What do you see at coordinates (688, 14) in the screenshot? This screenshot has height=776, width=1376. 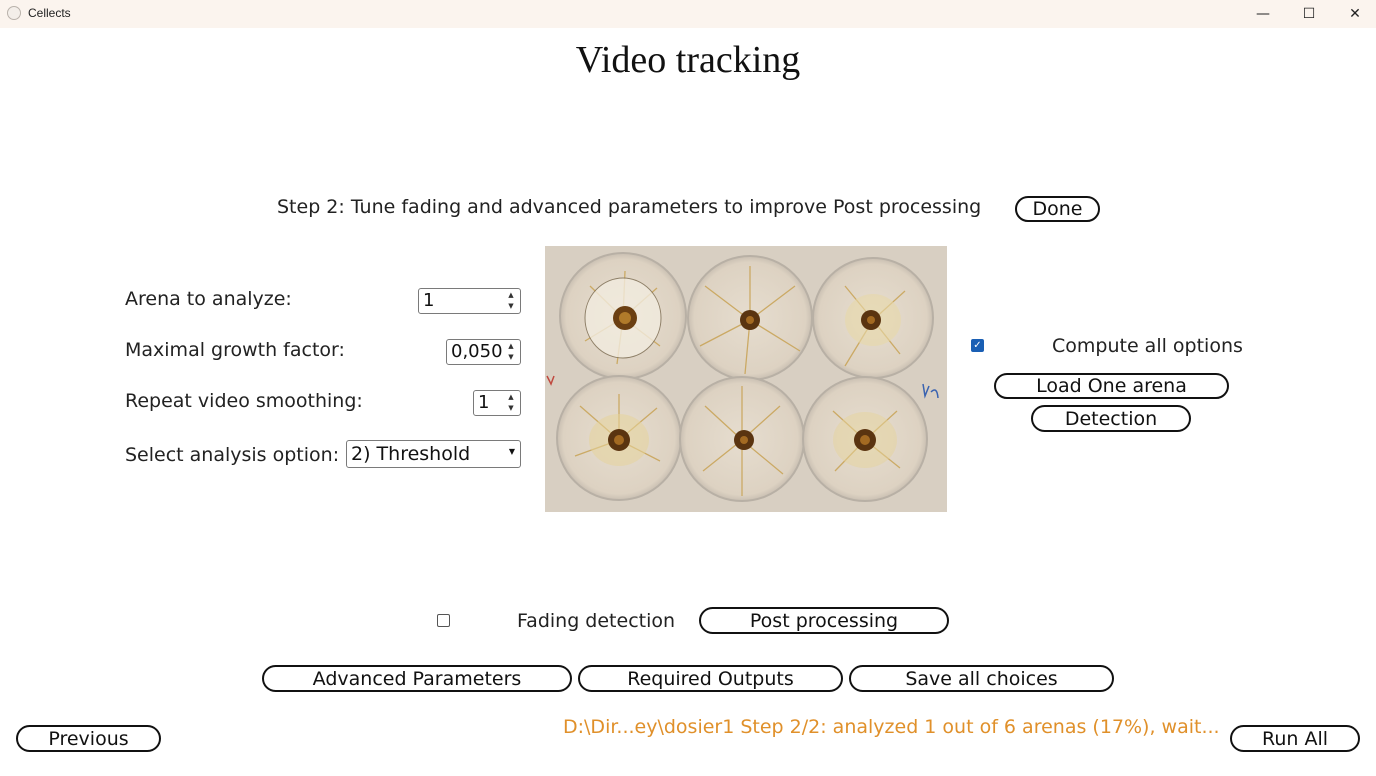 I see `window-titlebar: Cellects — ☐ ✕` at bounding box center [688, 14].